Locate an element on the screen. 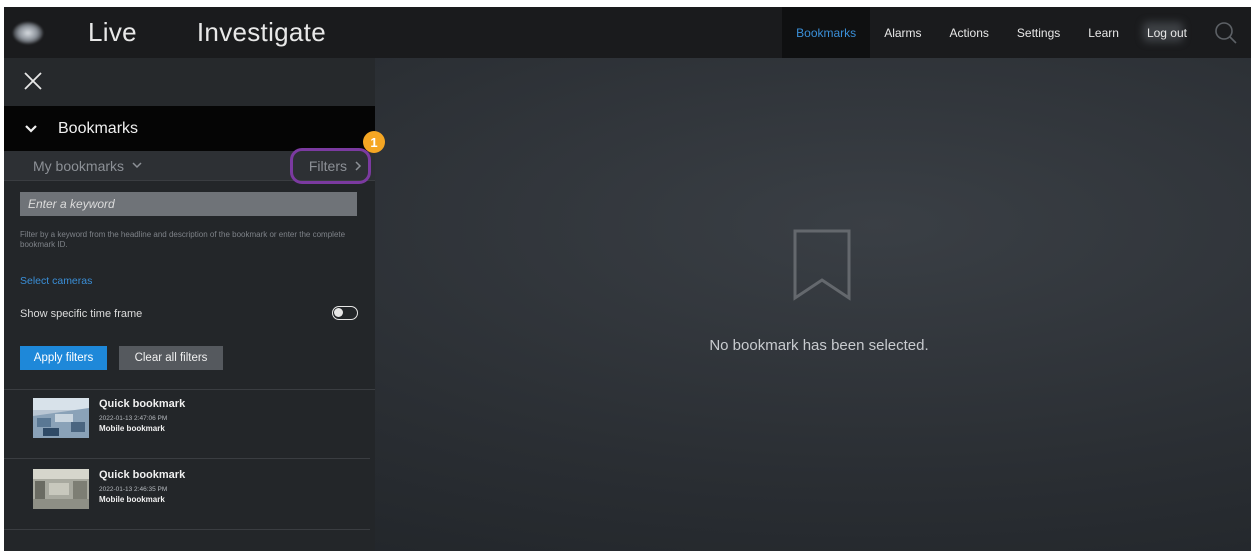 Image resolution: width=1251 pixels, height=551 pixels. filters-button: Filters is located at coordinates (330, 165).